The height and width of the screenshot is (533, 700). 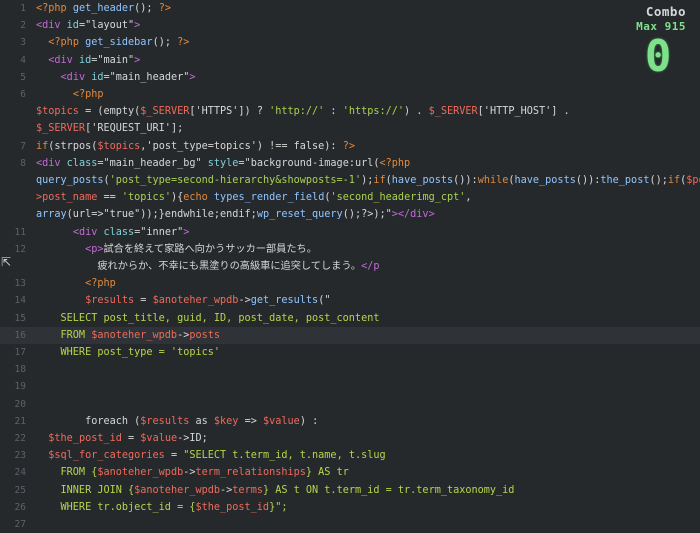 I want to click on code-text: foreach ($results as $key => $value) :, so click(x=177, y=421).